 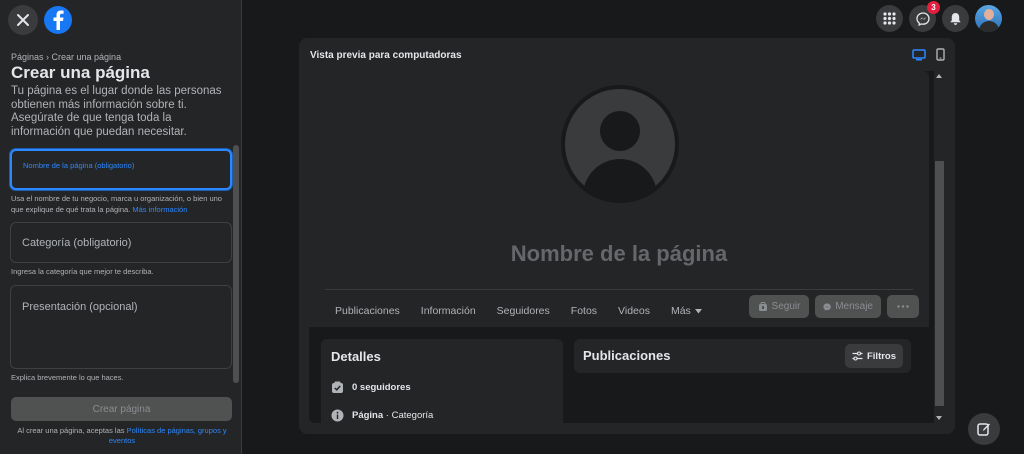 What do you see at coordinates (933, 7) in the screenshot?
I see `messenger-badge: 3` at bounding box center [933, 7].